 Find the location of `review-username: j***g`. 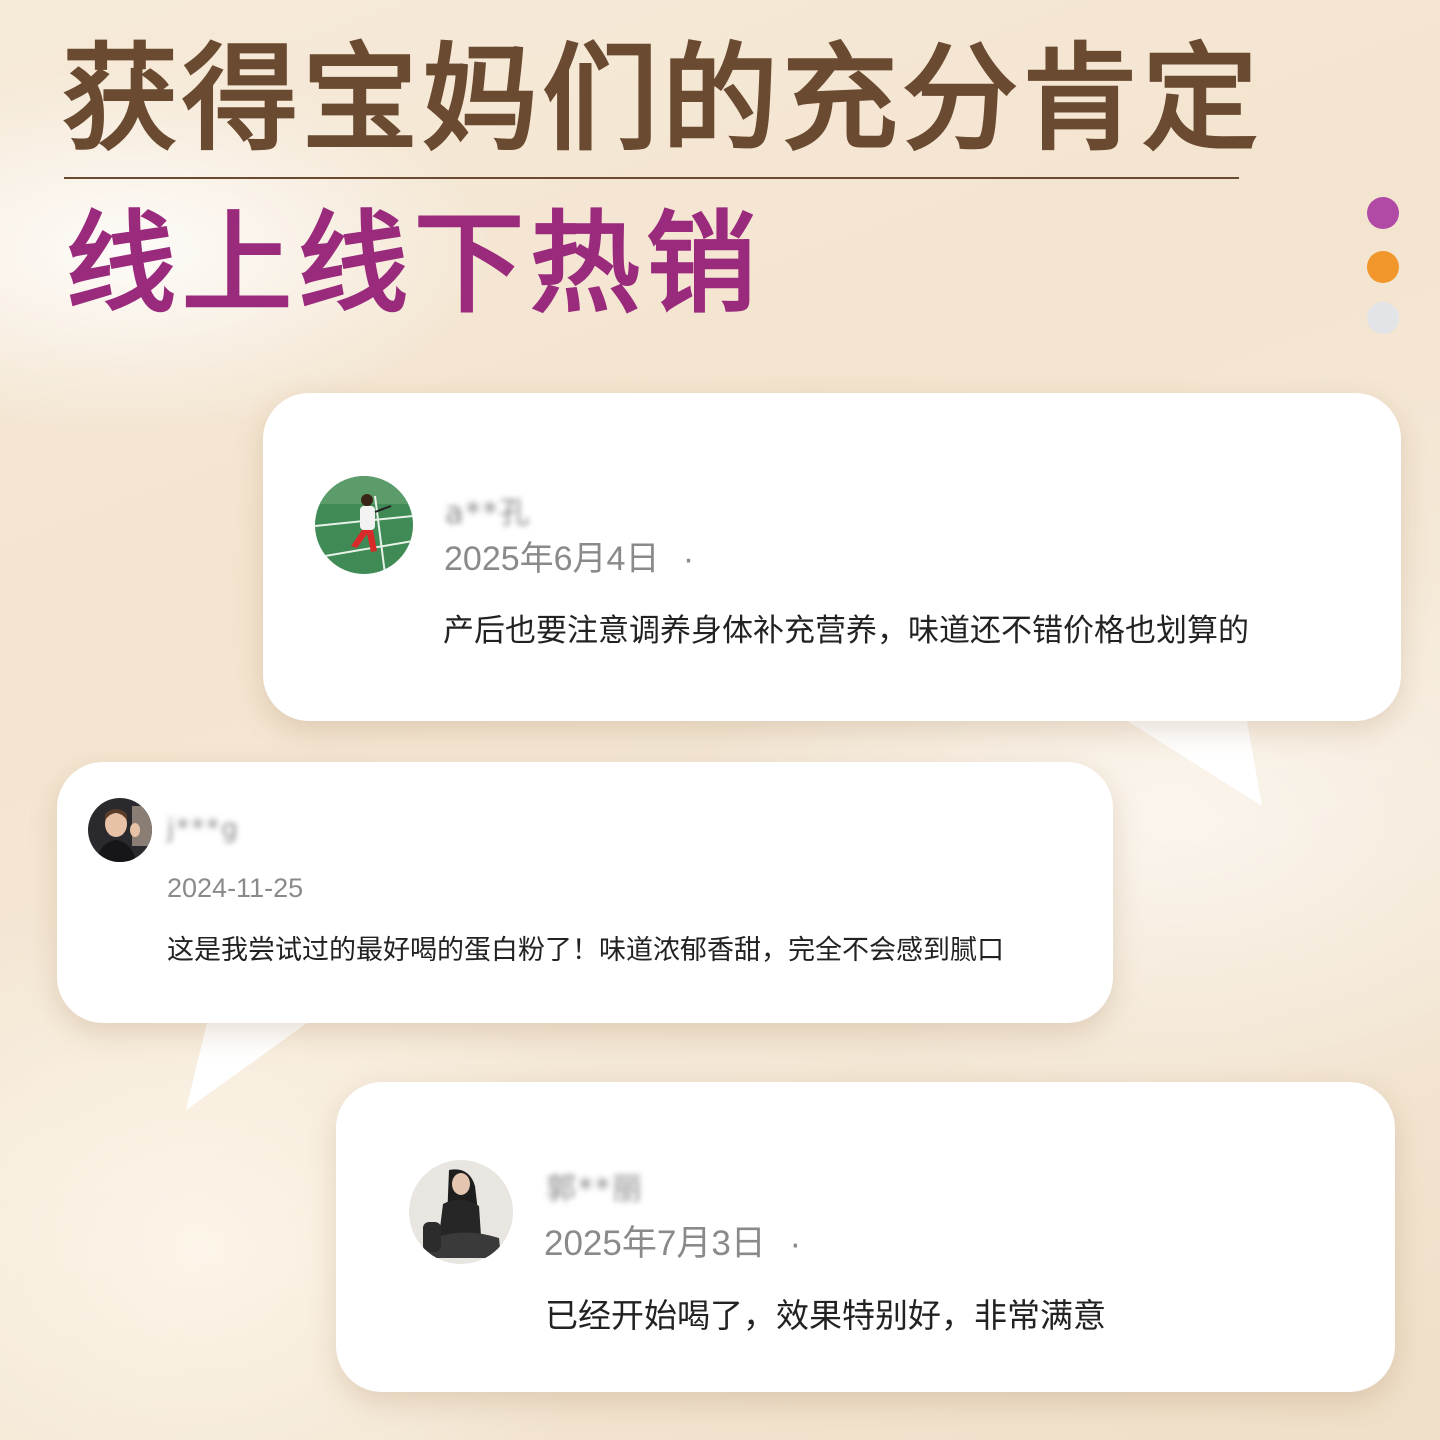

review-username: j***g is located at coordinates (203, 829).